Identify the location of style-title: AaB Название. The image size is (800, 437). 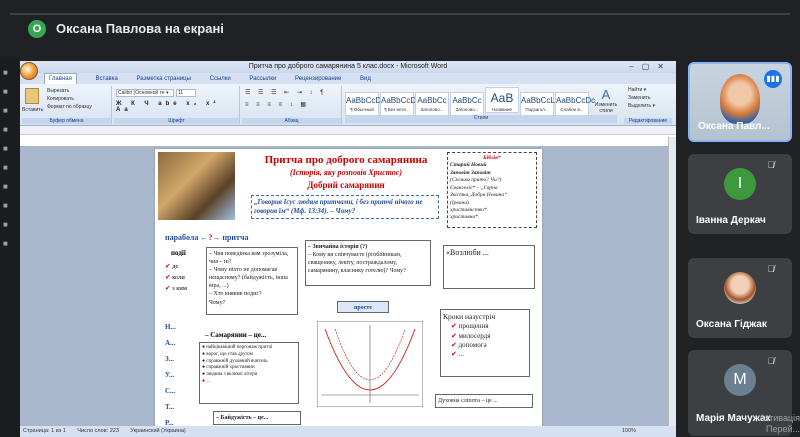
(502, 100).